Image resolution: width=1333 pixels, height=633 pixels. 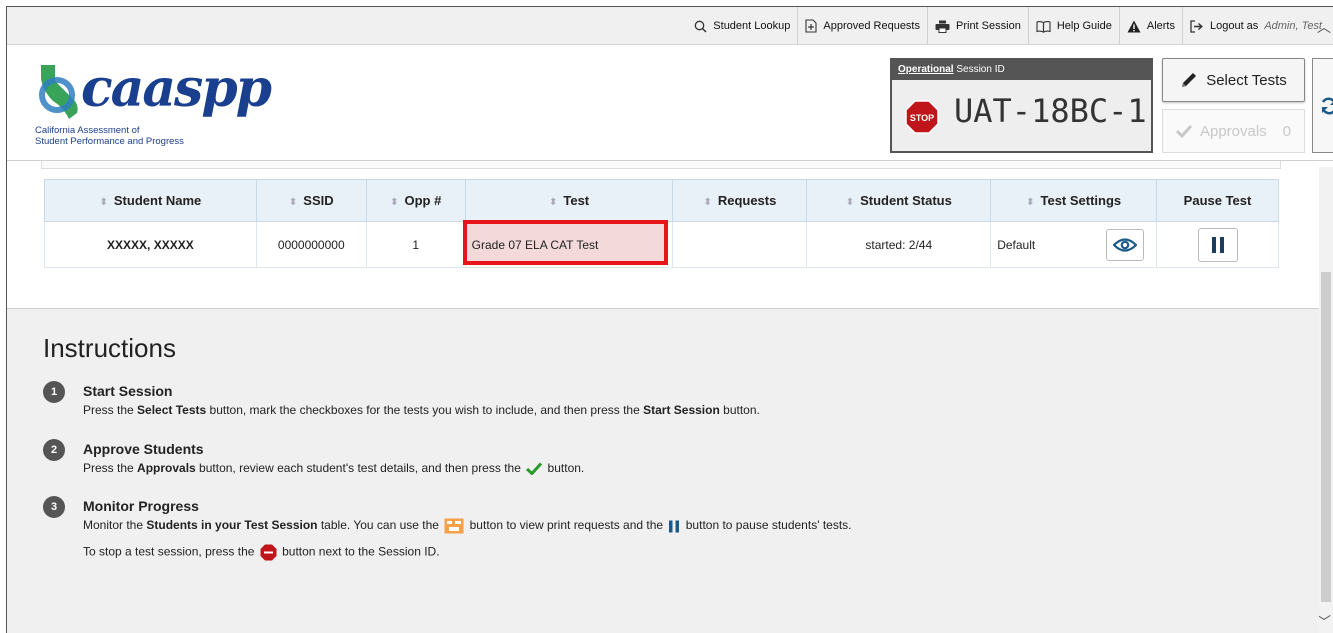 What do you see at coordinates (109, 348) in the screenshot?
I see `instructions-heading: Instructions` at bounding box center [109, 348].